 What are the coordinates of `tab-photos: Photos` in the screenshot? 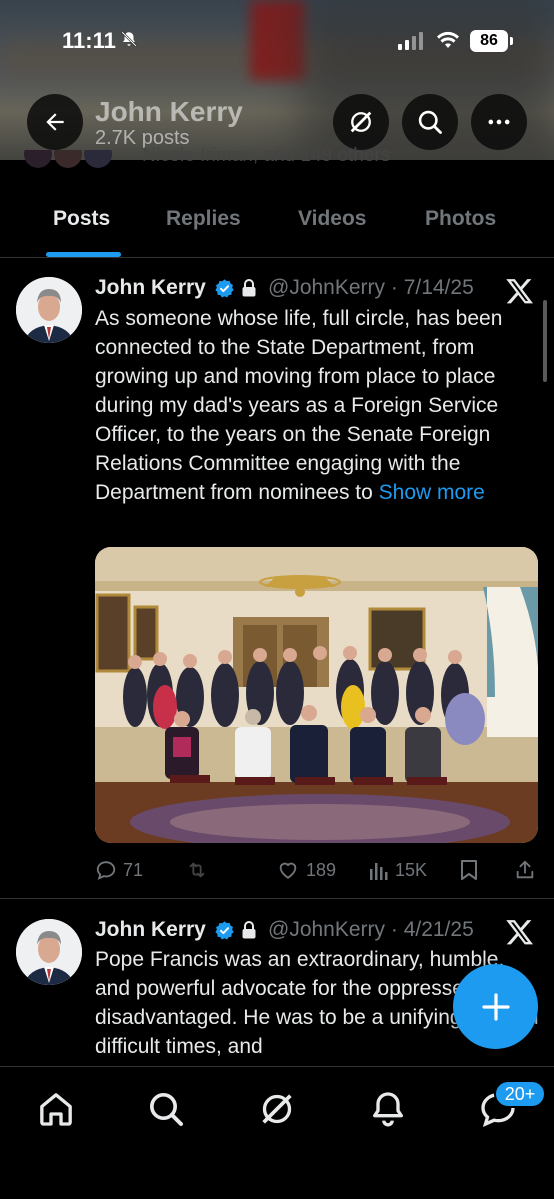 It's located at (460, 219).